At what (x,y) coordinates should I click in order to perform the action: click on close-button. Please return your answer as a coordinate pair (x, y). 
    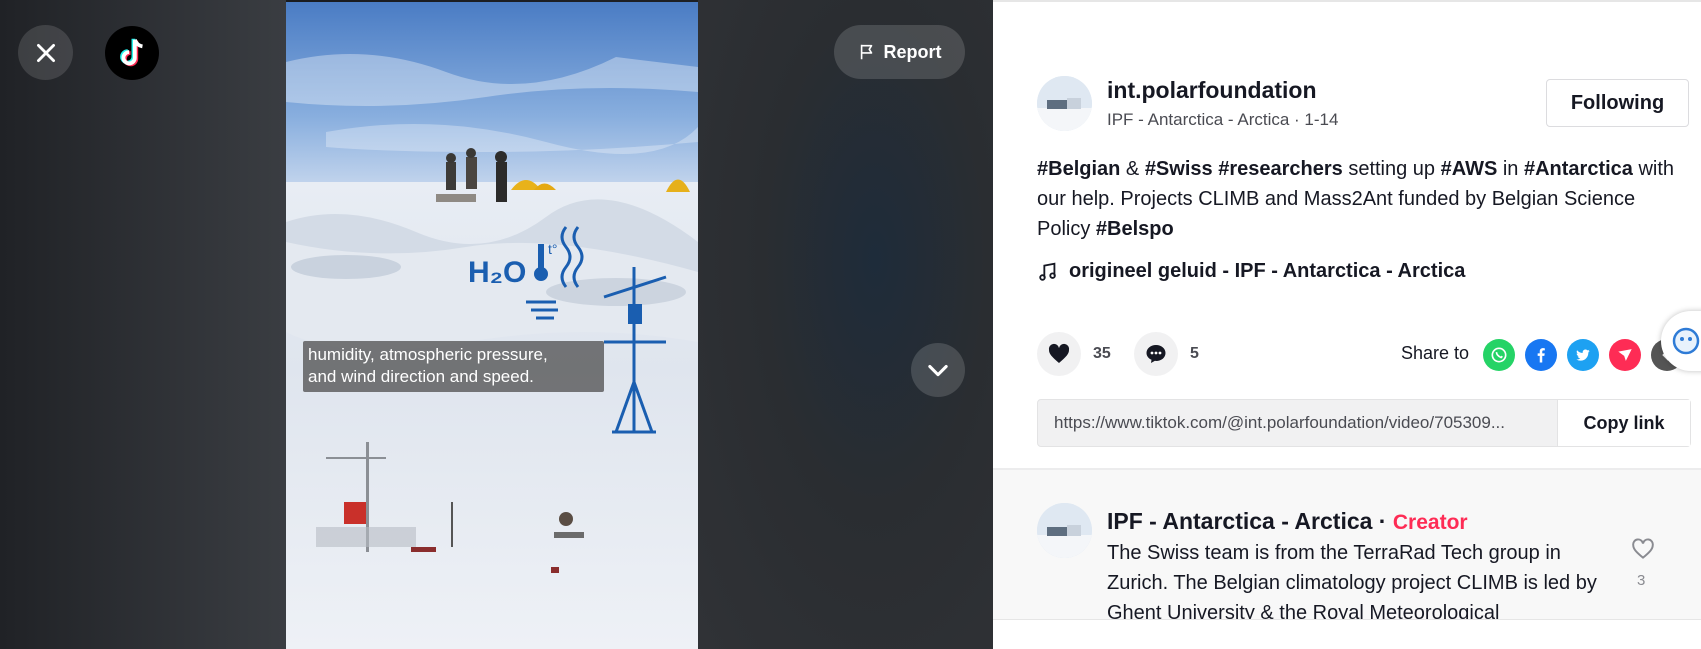
    Looking at the image, I should click on (45, 52).